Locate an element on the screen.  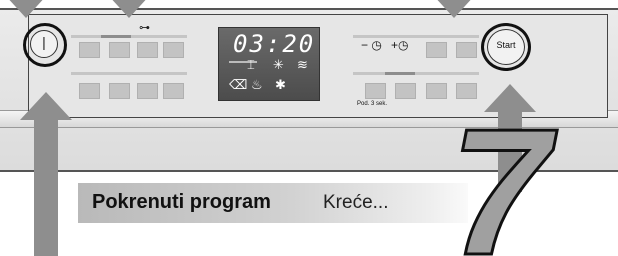
fan-icon: ✳ is located at coordinates (278, 65).